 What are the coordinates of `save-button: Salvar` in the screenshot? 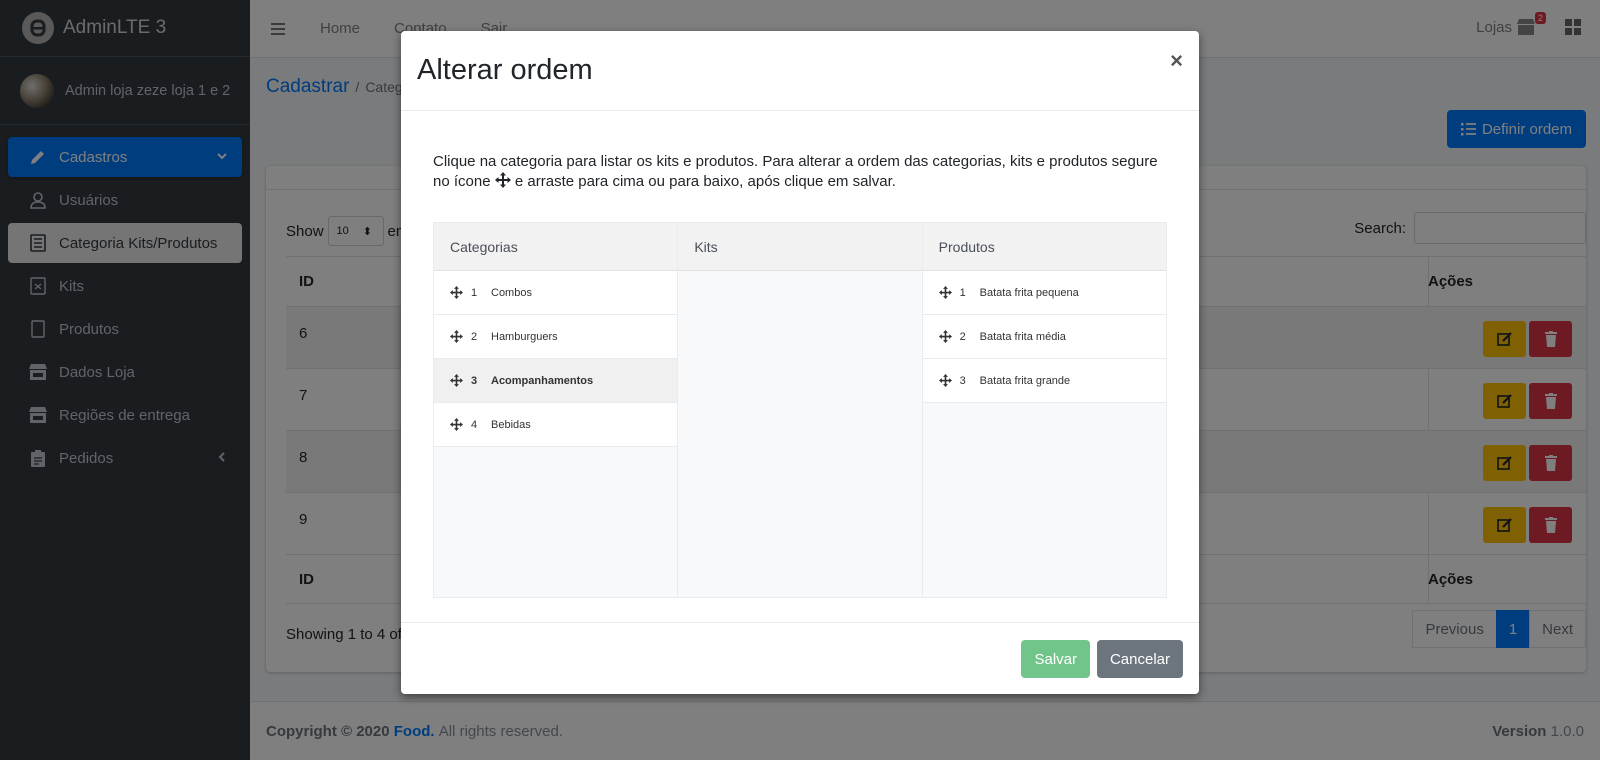 It's located at (1055, 659).